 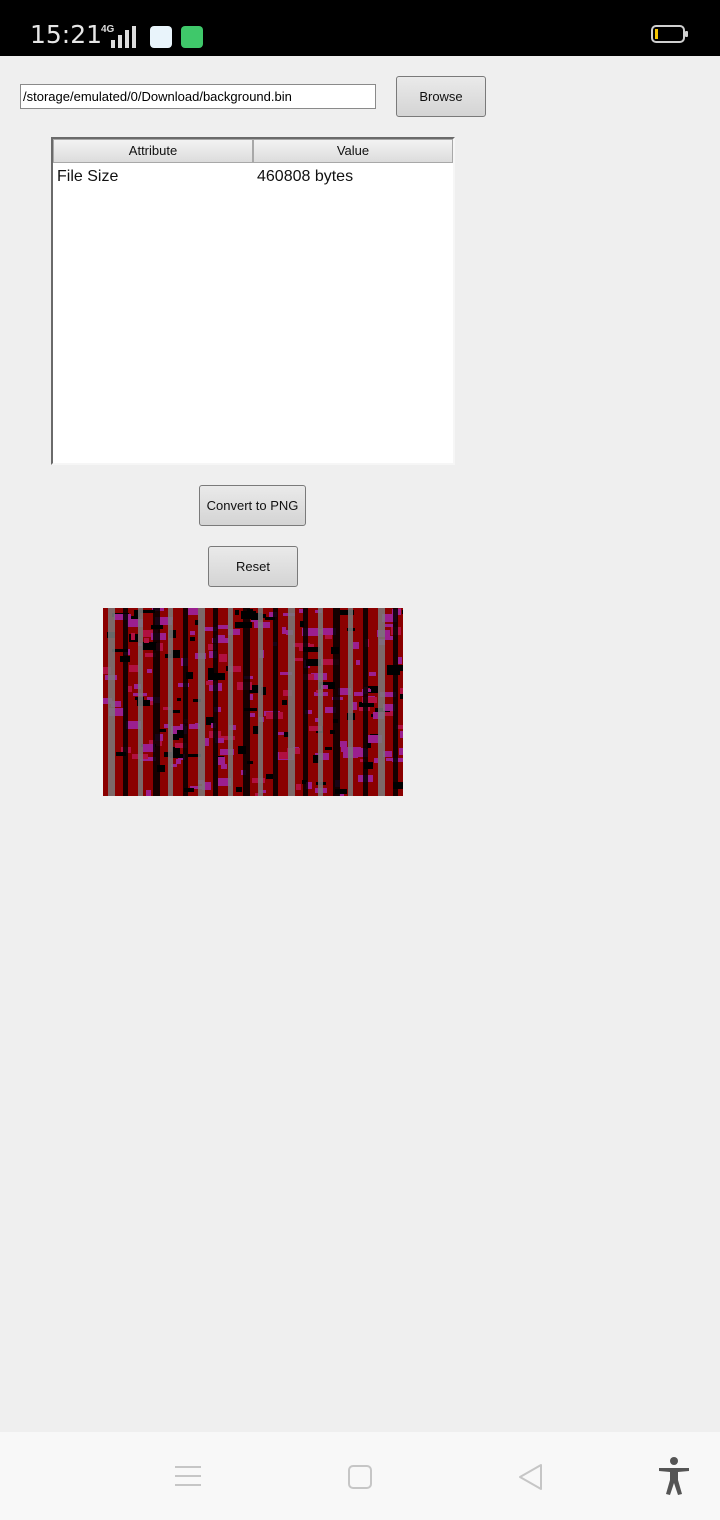 What do you see at coordinates (153, 151) in the screenshot?
I see `column-header-attribute: Attribute` at bounding box center [153, 151].